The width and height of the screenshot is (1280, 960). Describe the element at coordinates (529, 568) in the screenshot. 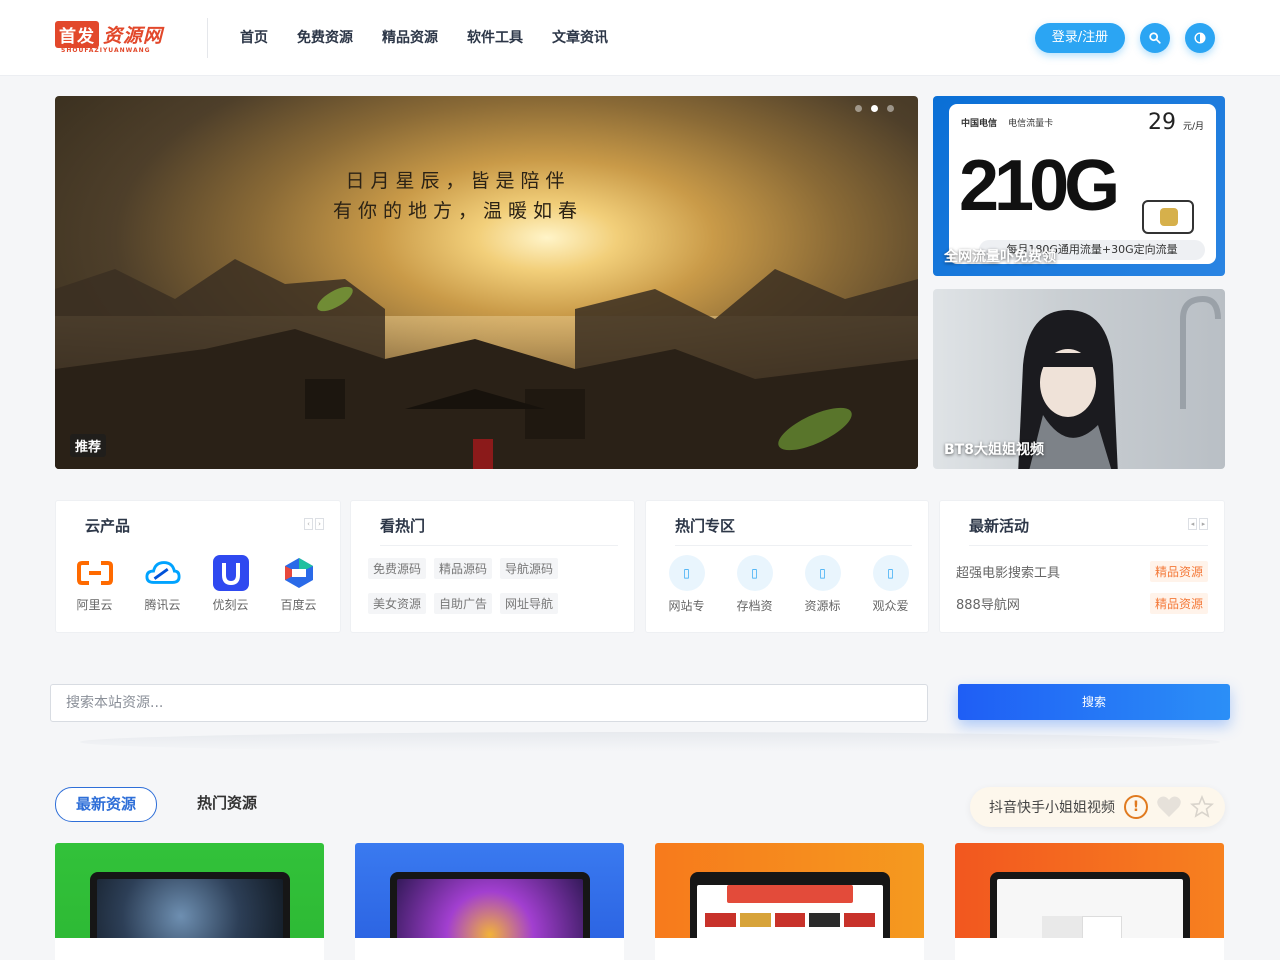

I see `tag-link: 导航源码` at that location.